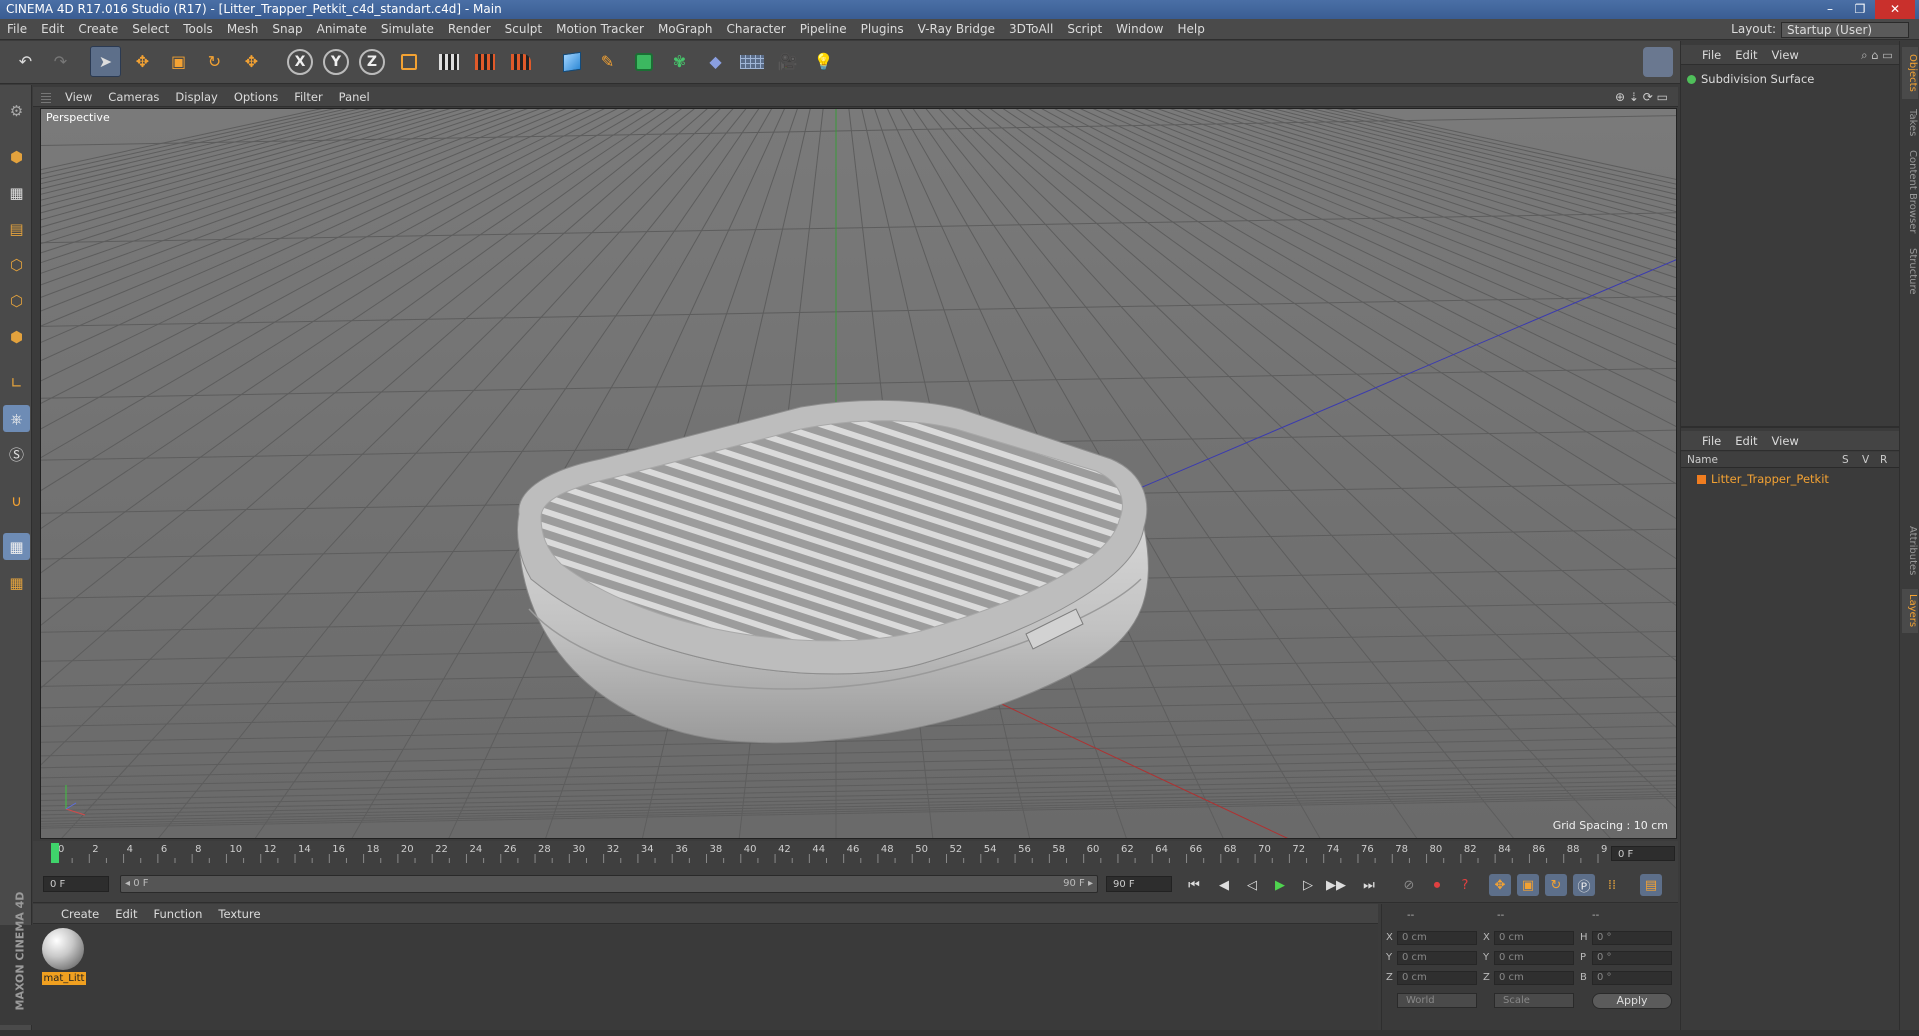  Describe the element at coordinates (787, 61) in the screenshot. I see `camera-icon: 🎥` at that location.